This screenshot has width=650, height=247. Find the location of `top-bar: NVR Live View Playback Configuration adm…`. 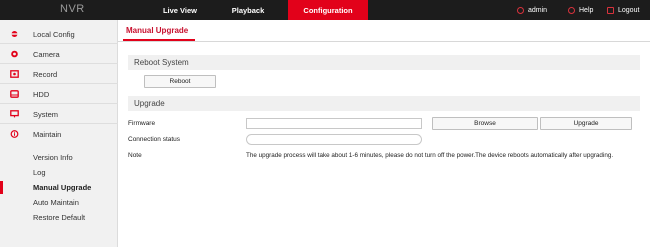

top-bar: NVR Live View Playback Configuration adm… is located at coordinates (325, 10).